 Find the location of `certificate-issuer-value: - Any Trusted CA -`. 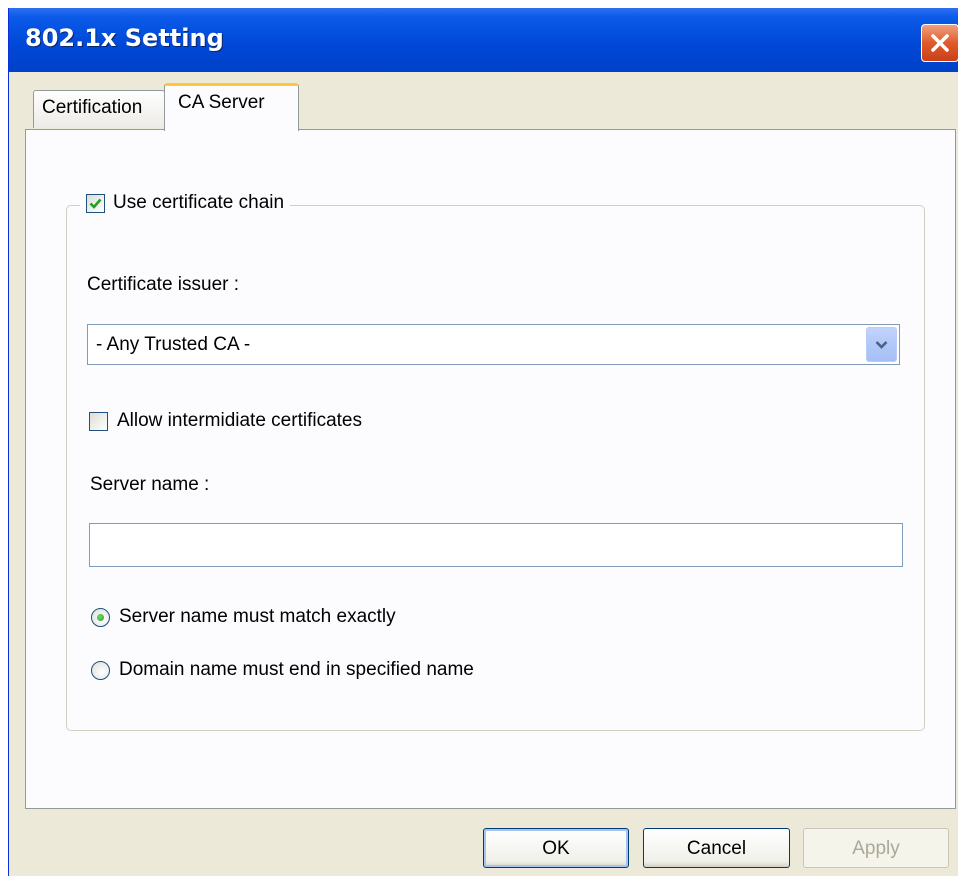

certificate-issuer-value: - Any Trusted CA - is located at coordinates (173, 344).